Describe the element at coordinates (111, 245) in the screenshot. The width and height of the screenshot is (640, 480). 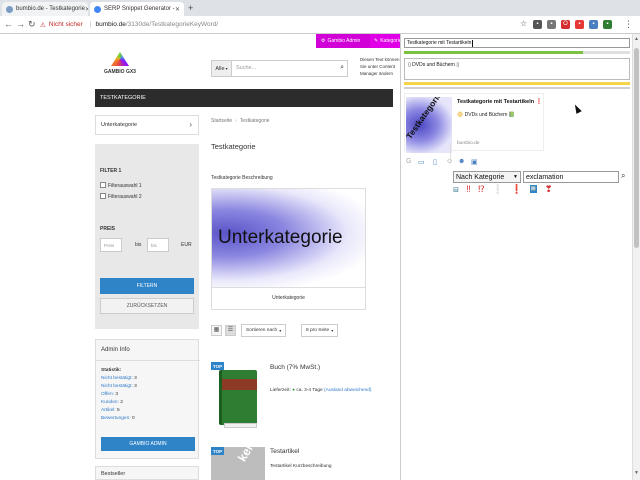
I see `price-from-input: Preis` at that location.